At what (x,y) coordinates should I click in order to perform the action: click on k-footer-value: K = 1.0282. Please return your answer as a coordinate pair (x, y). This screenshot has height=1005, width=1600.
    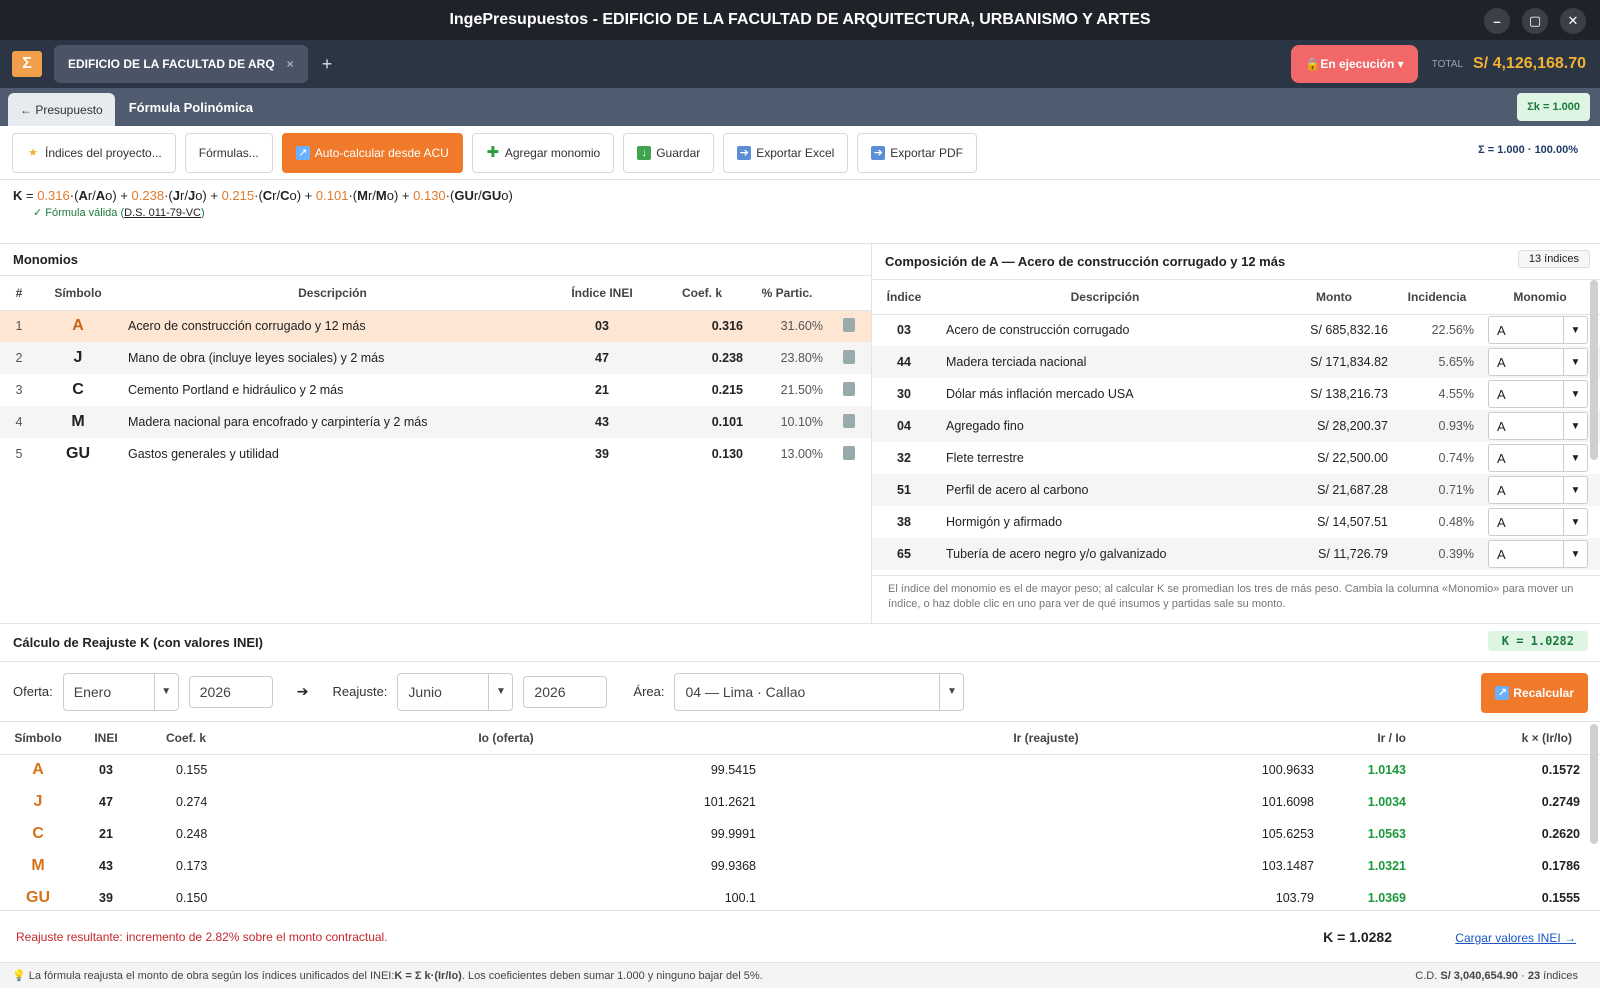
    Looking at the image, I should click on (1357, 937).